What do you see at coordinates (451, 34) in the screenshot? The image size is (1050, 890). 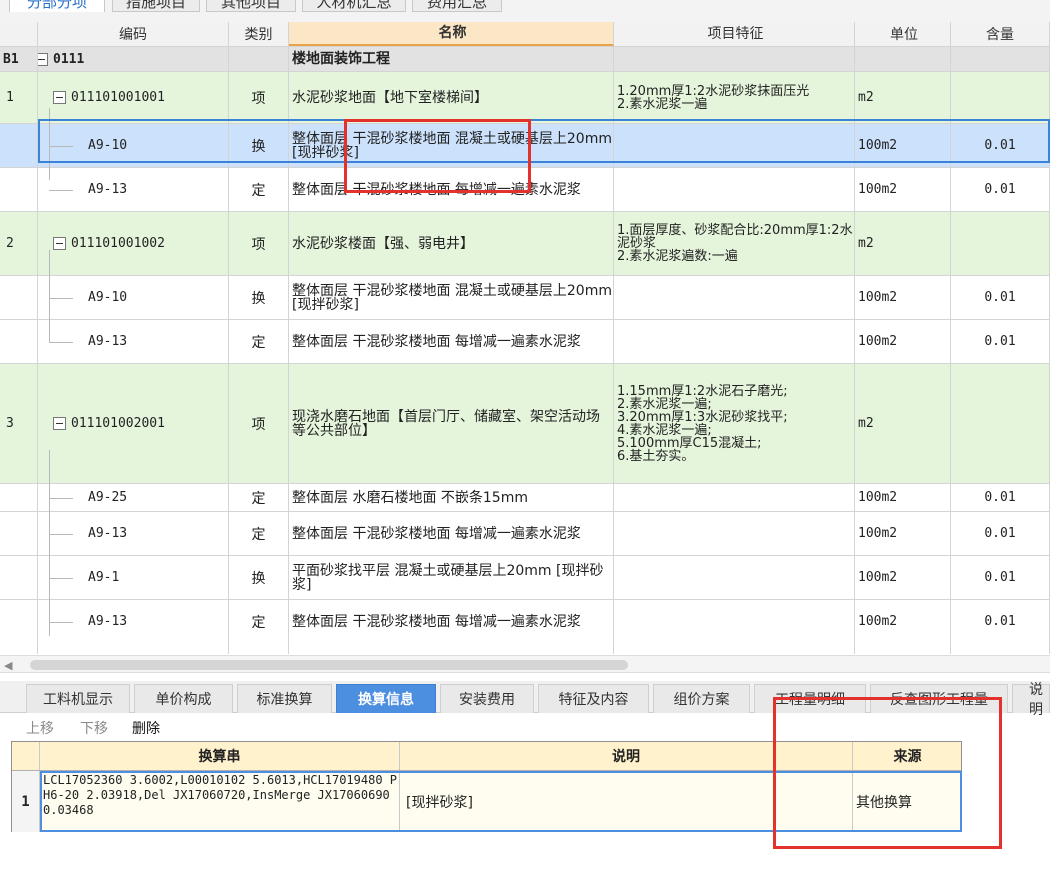 I see `header-name: 名称` at bounding box center [451, 34].